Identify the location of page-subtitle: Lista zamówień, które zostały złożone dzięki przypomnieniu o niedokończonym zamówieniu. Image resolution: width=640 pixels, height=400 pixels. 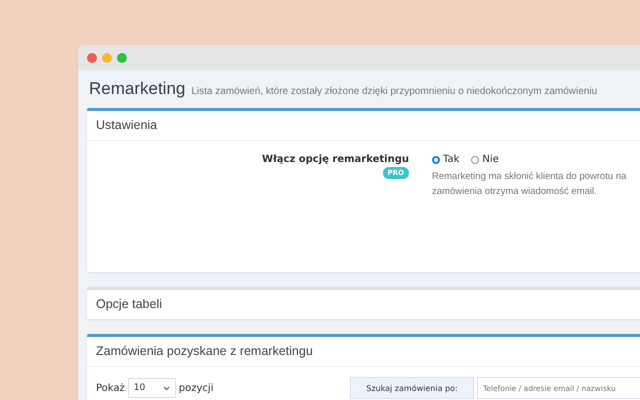
(394, 91).